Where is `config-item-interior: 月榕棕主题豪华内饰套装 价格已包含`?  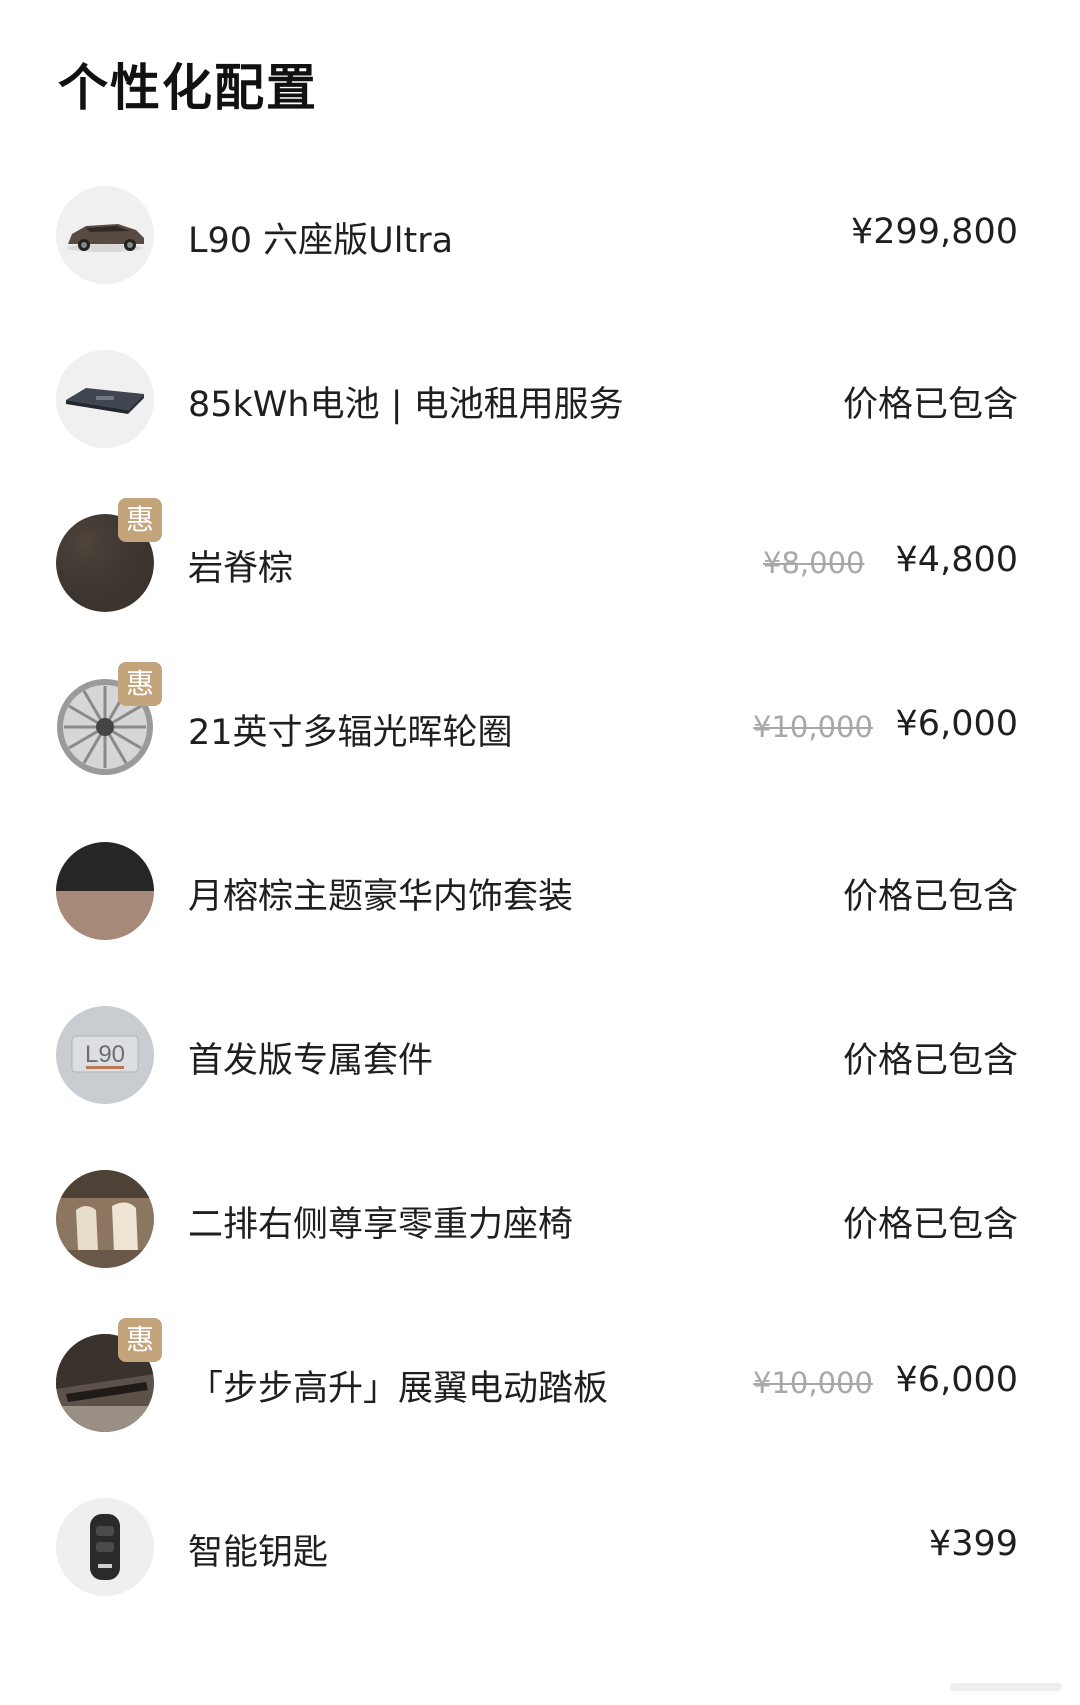
config-item-interior: 月榕棕主题豪华内饰套装 价格已包含 is located at coordinates (540, 890).